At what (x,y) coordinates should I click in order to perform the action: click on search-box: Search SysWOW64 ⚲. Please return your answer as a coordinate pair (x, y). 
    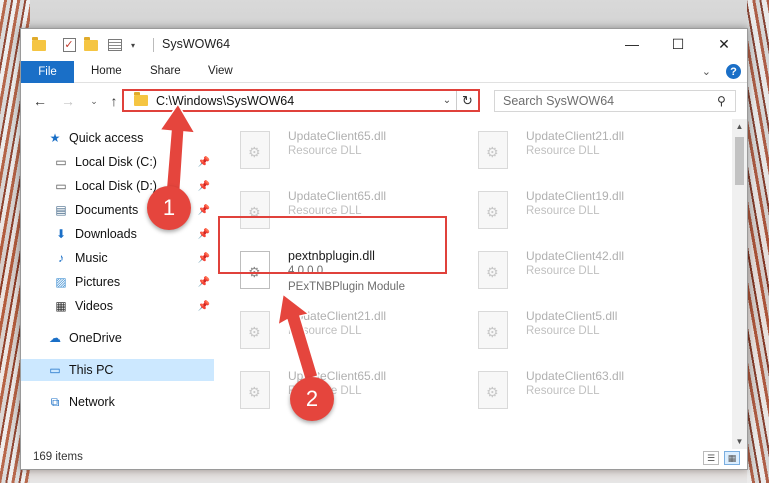
    Looking at the image, I should click on (615, 101).